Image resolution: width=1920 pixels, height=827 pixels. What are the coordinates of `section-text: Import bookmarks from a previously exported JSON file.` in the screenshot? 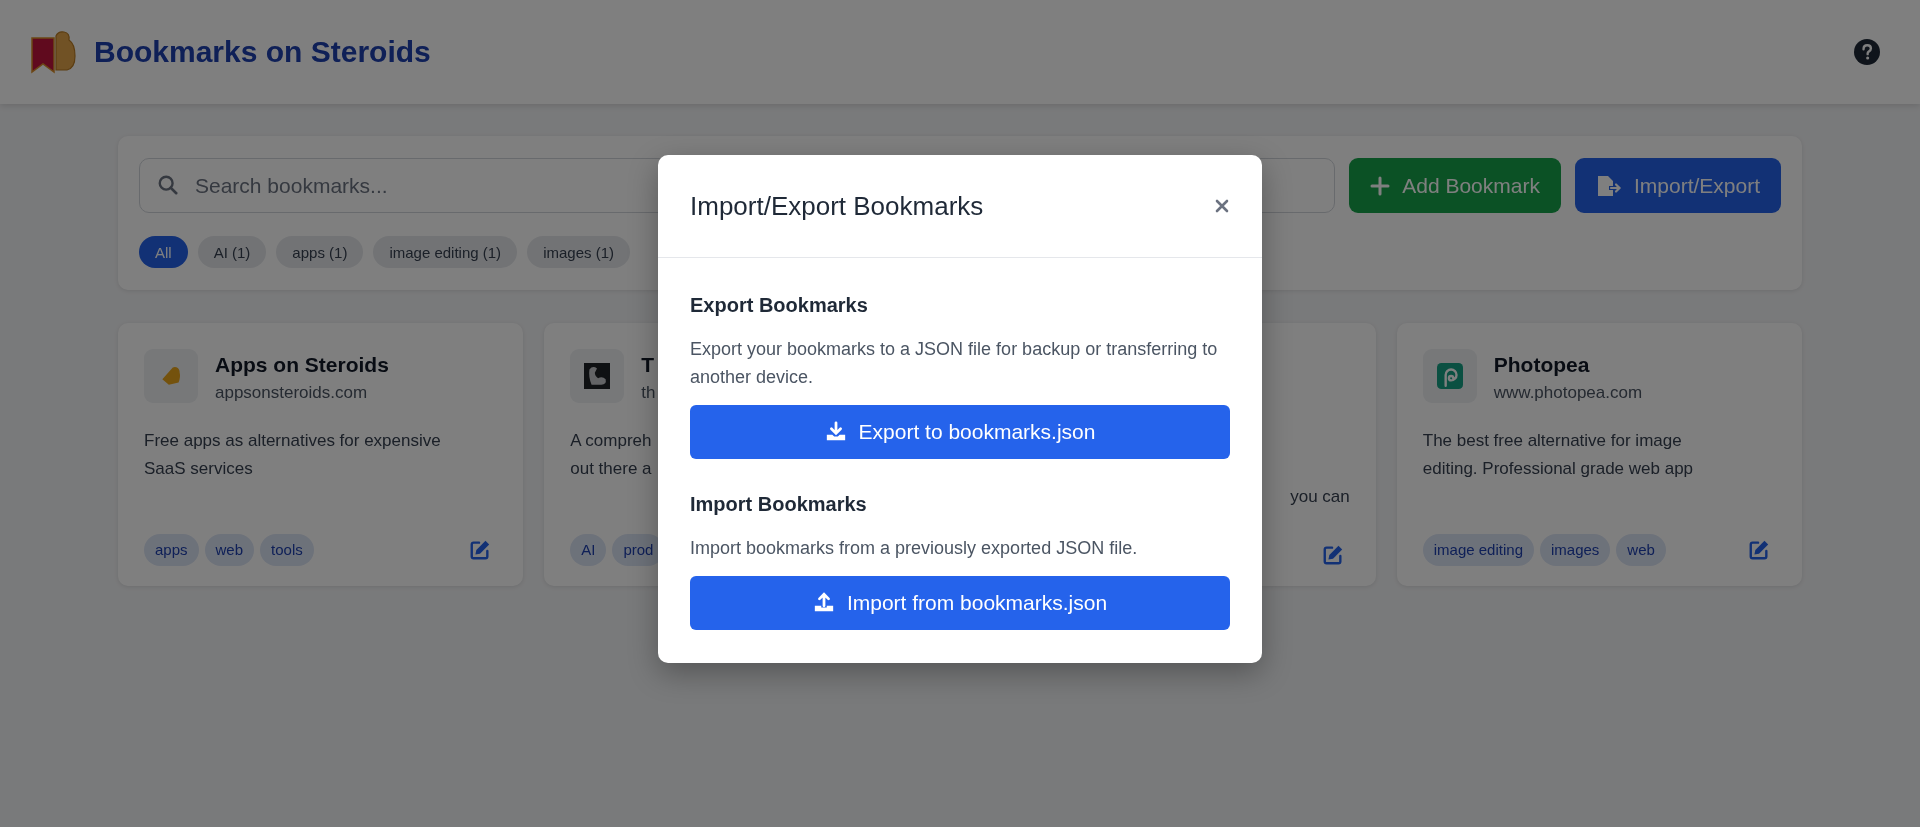 It's located at (914, 548).